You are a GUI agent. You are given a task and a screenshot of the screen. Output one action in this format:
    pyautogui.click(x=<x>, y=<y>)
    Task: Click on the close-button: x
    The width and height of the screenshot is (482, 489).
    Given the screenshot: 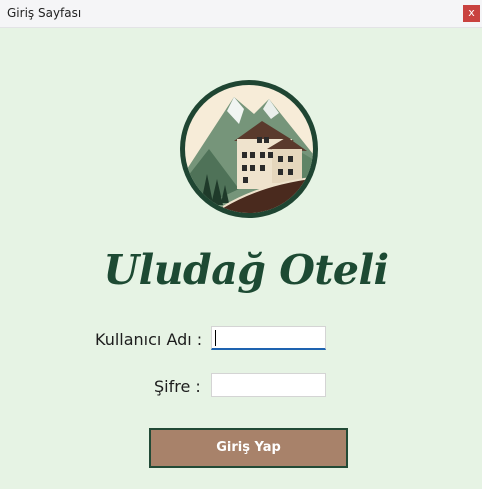 What is the action you would take?
    pyautogui.click(x=471, y=13)
    